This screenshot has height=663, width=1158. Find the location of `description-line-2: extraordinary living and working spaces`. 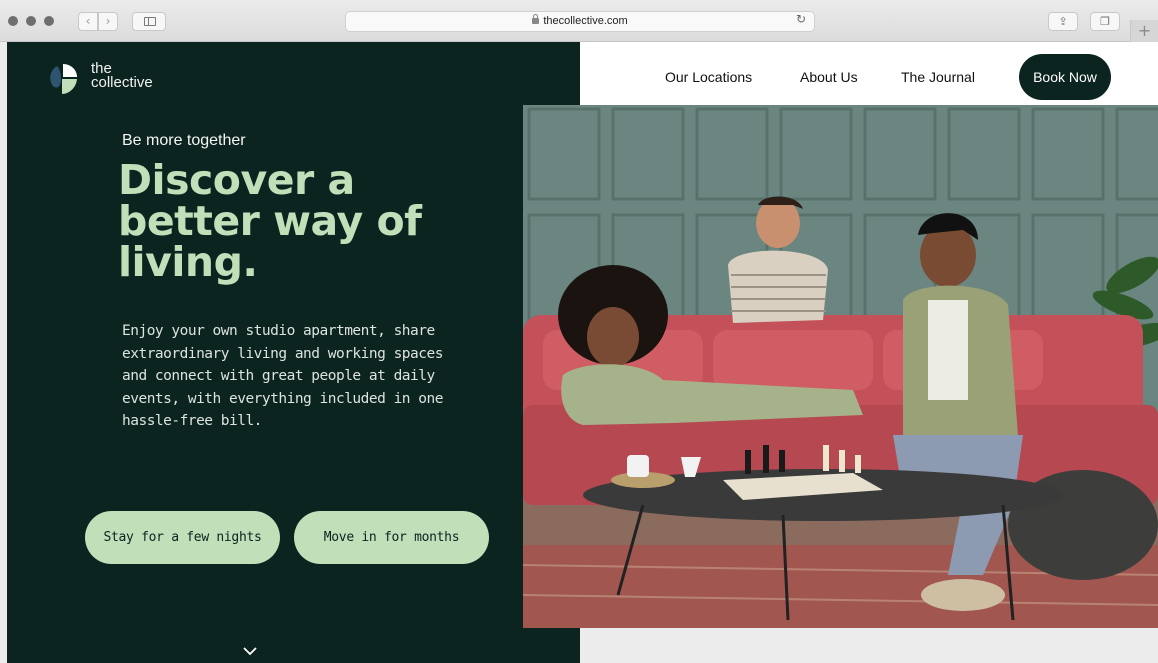

description-line-2: extraordinary living and working spaces is located at coordinates (282, 353).